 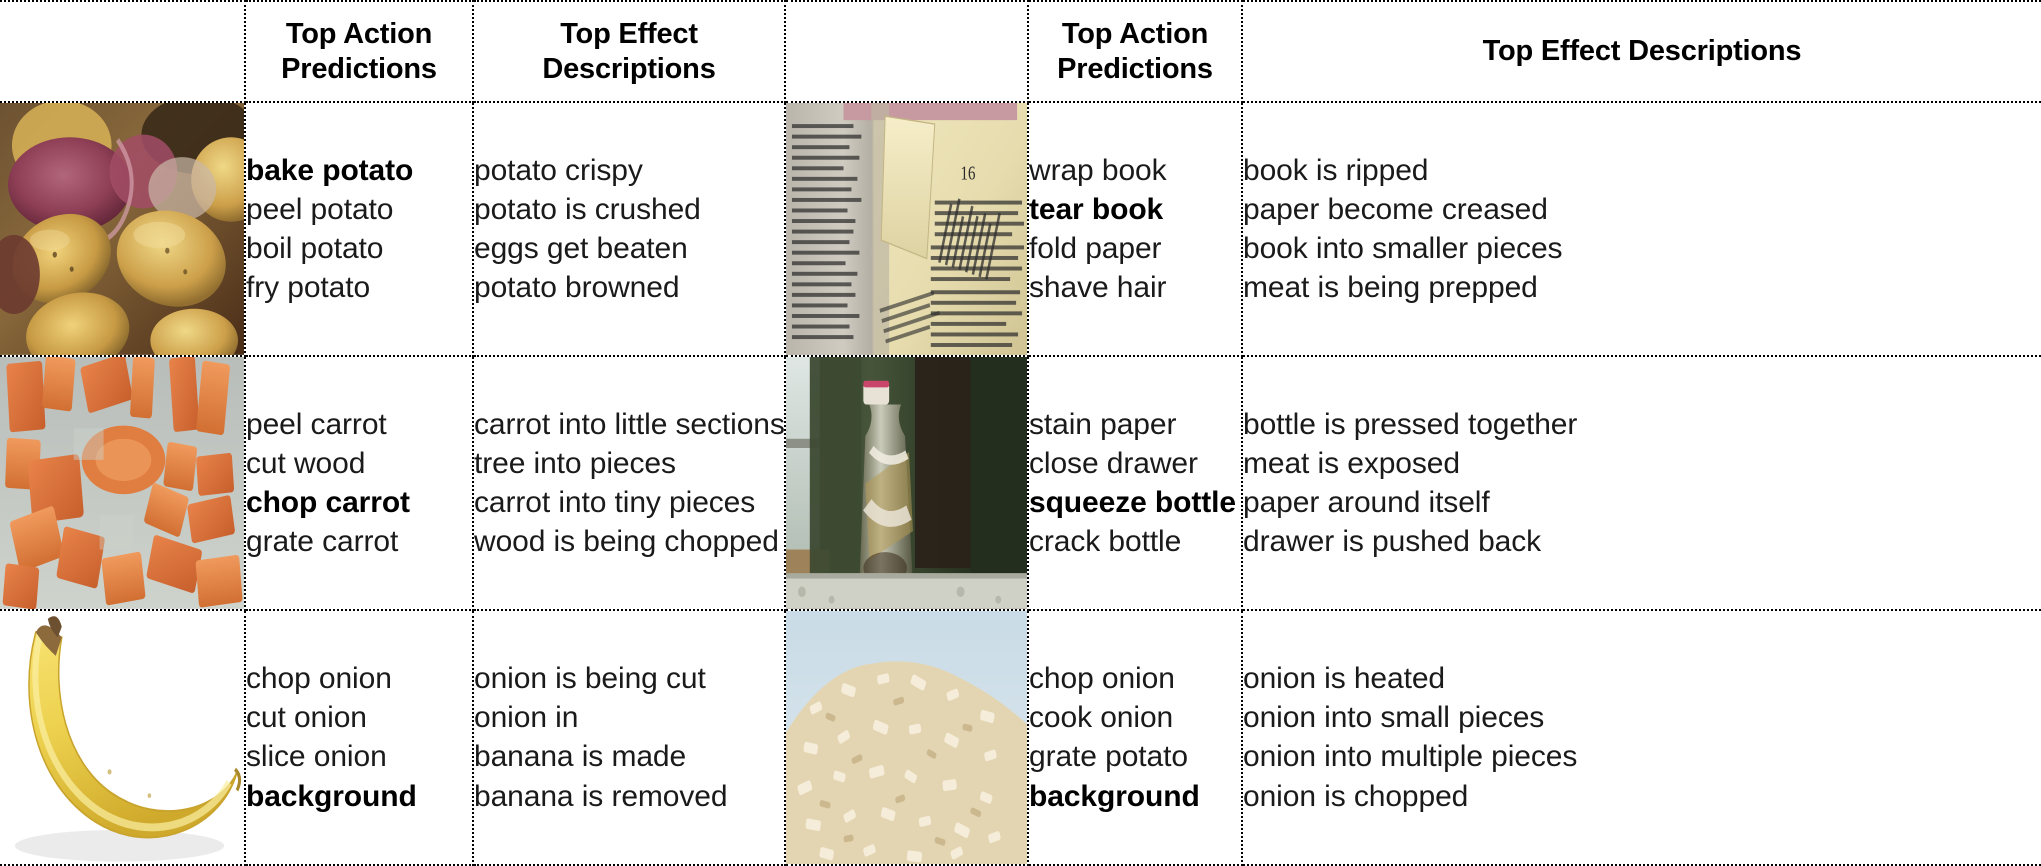 What do you see at coordinates (575, 463) in the screenshot?
I see `effect-item: tree into pieces` at bounding box center [575, 463].